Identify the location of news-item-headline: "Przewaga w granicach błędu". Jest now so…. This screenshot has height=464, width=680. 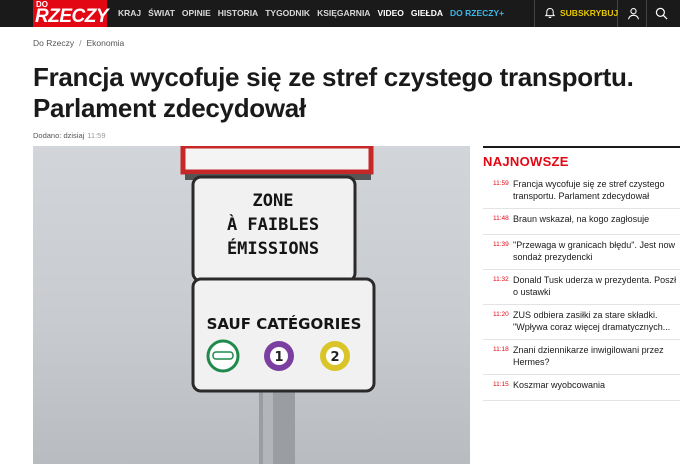
(596, 251).